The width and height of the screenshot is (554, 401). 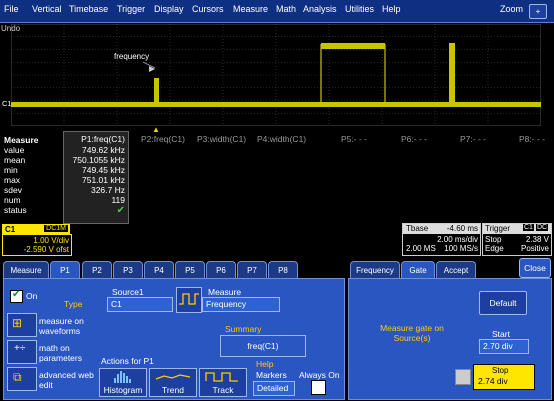 I want to click on tab-p8: P8, so click(x=283, y=270).